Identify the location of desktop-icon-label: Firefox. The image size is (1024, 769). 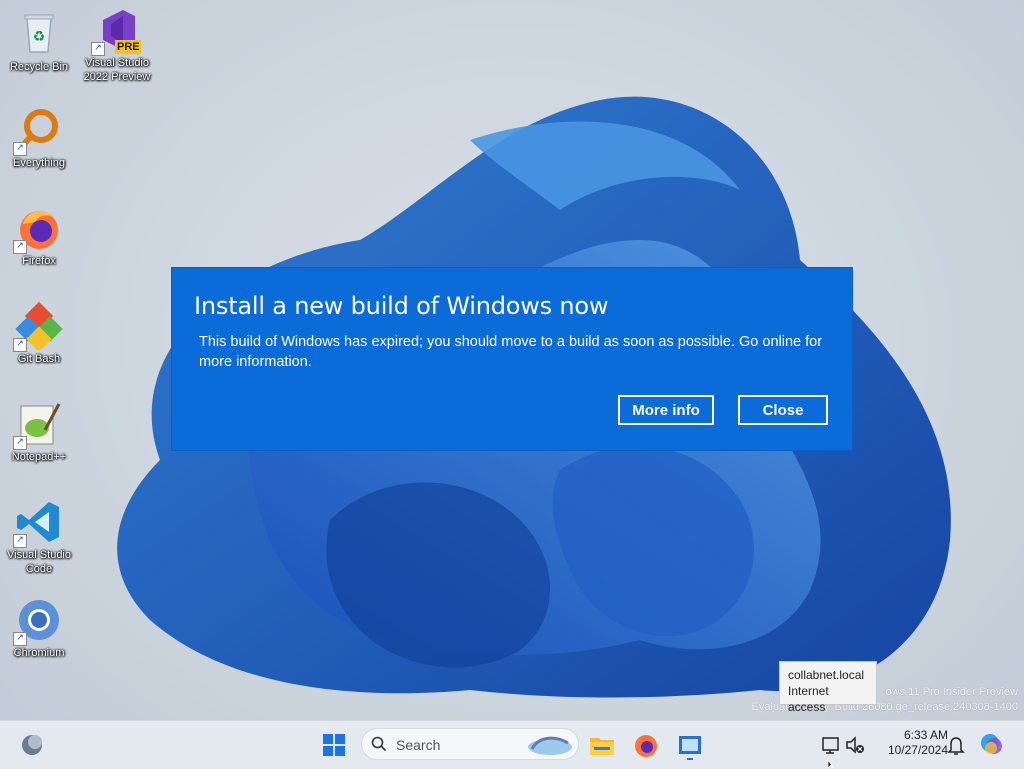
(39, 261).